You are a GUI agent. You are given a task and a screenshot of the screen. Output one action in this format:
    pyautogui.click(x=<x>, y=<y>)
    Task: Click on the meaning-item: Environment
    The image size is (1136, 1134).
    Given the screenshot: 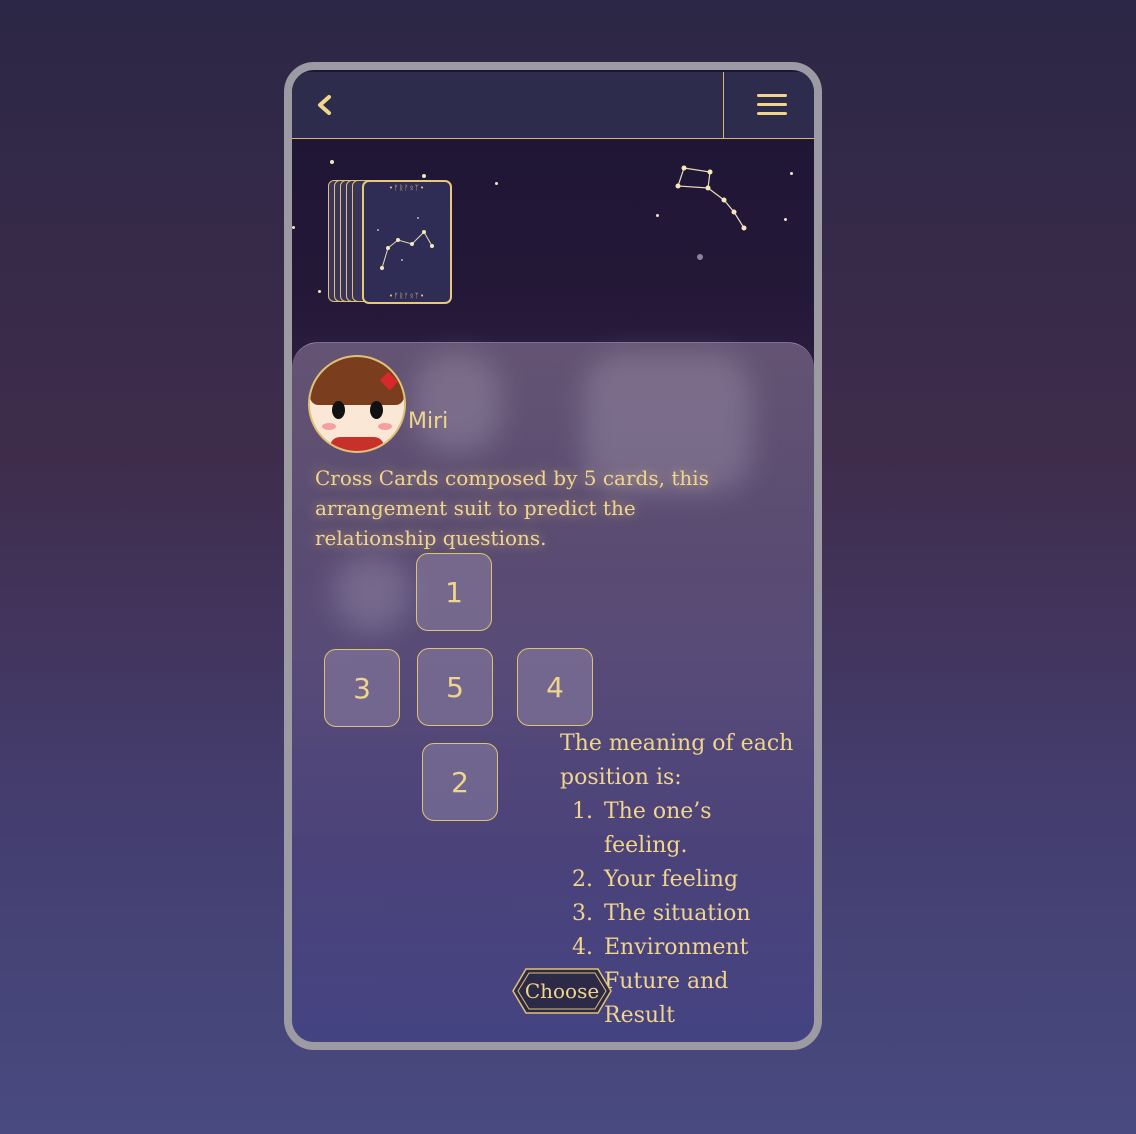 What is the action you would take?
    pyautogui.click(x=700, y=948)
    